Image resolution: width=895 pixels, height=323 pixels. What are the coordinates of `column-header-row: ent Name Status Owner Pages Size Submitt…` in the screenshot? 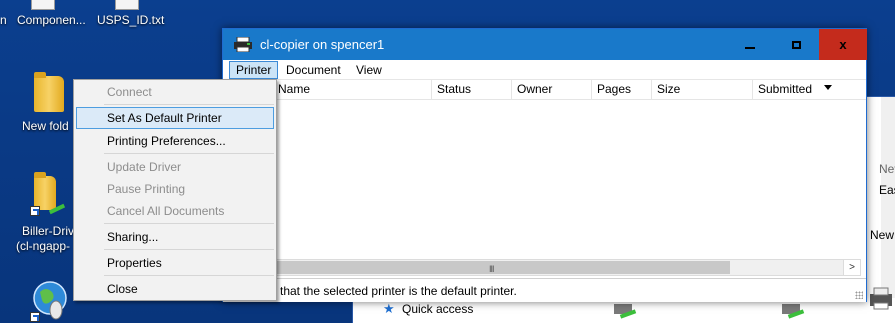 It's located at (544, 90).